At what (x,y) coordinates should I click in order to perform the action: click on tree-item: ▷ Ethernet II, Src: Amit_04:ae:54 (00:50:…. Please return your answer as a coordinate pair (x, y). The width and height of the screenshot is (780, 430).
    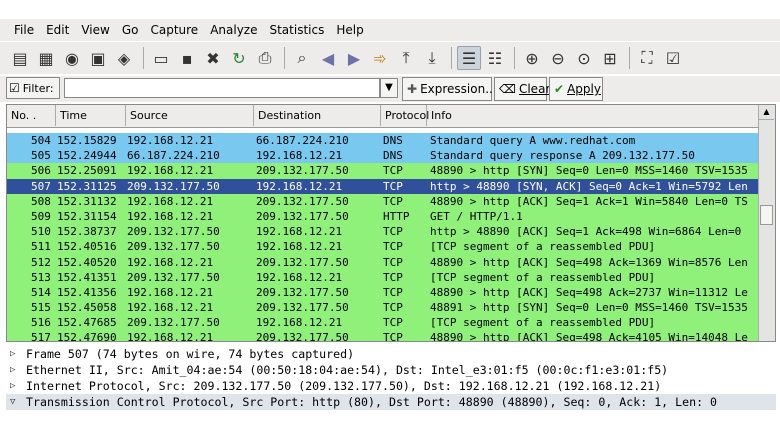
    Looking at the image, I should click on (391, 370).